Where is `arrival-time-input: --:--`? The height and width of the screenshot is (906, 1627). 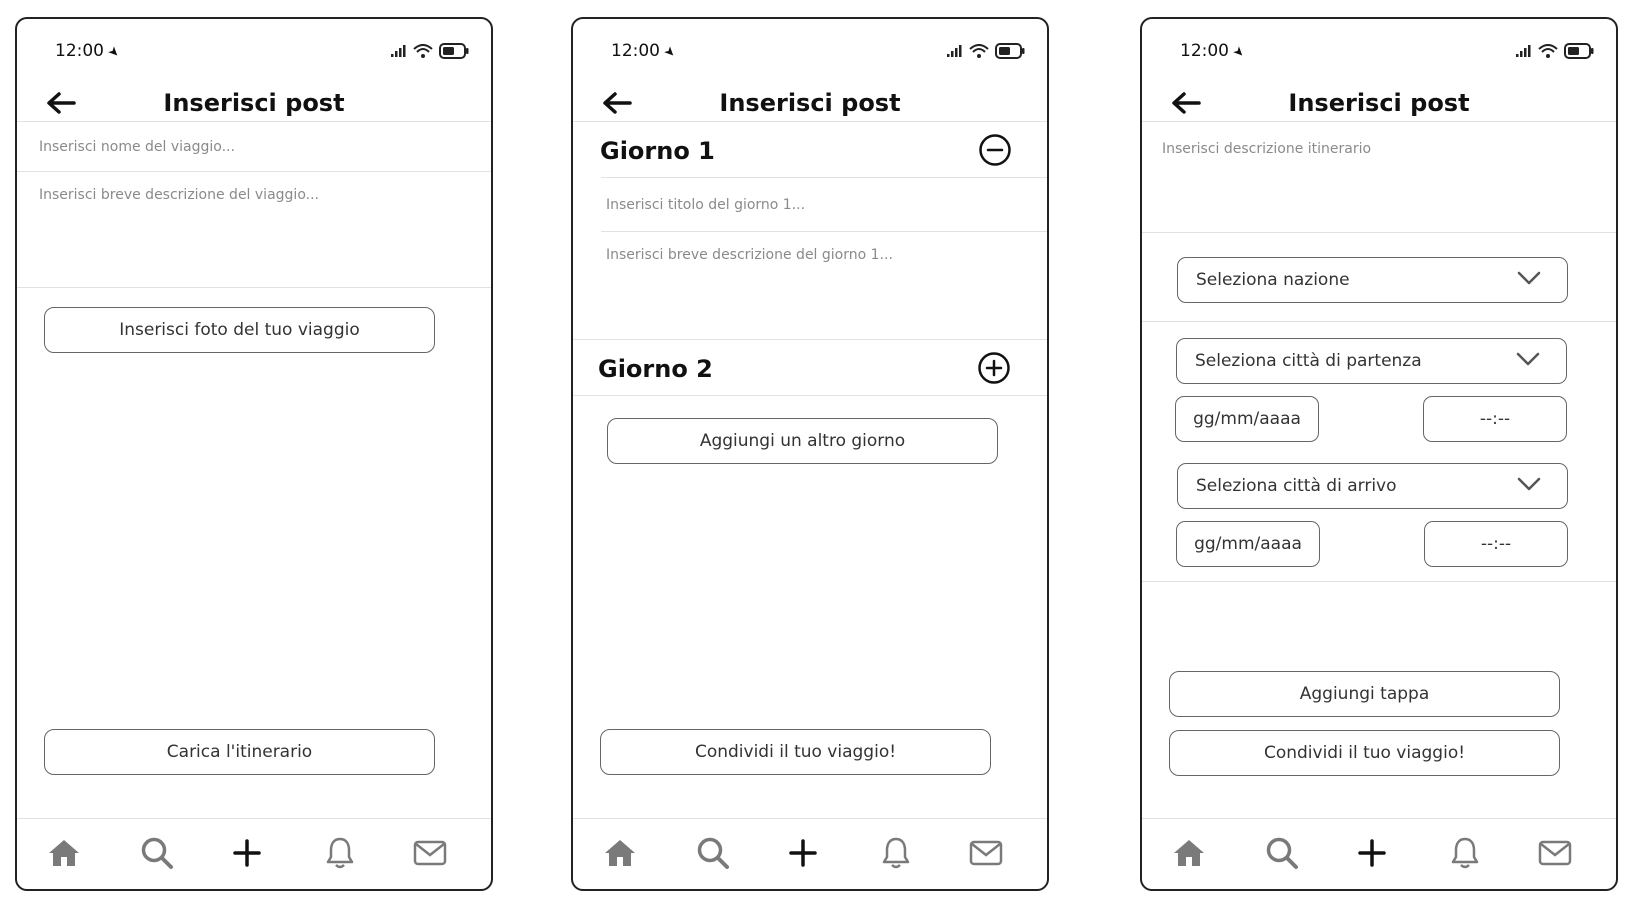
arrival-time-input: --:-- is located at coordinates (1496, 544).